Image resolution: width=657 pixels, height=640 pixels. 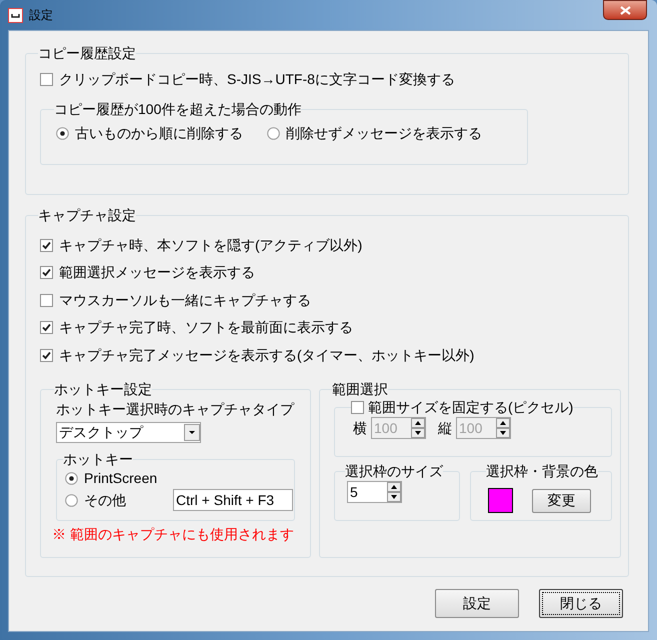 What do you see at coordinates (360, 428) in the screenshot?
I see `field-label: 横` at bounding box center [360, 428].